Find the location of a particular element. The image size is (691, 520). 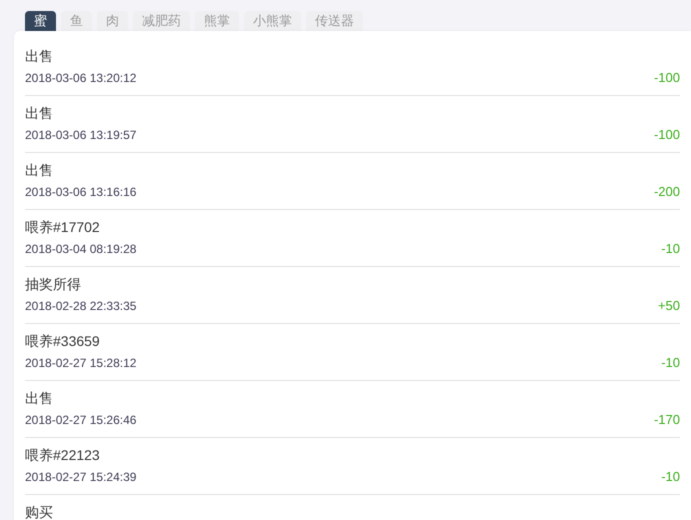

record-title: 喂养#22123 is located at coordinates (63, 455).